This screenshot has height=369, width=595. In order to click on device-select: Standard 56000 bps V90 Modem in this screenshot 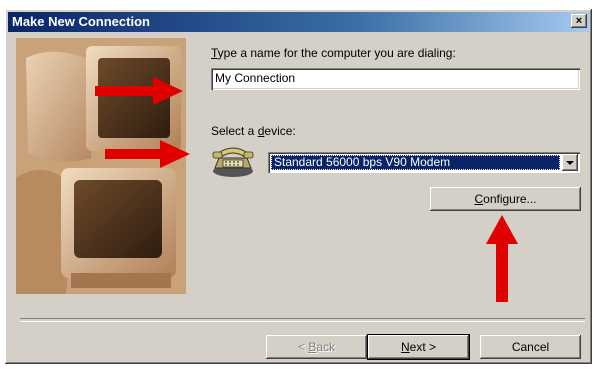, I will do `click(424, 162)`.